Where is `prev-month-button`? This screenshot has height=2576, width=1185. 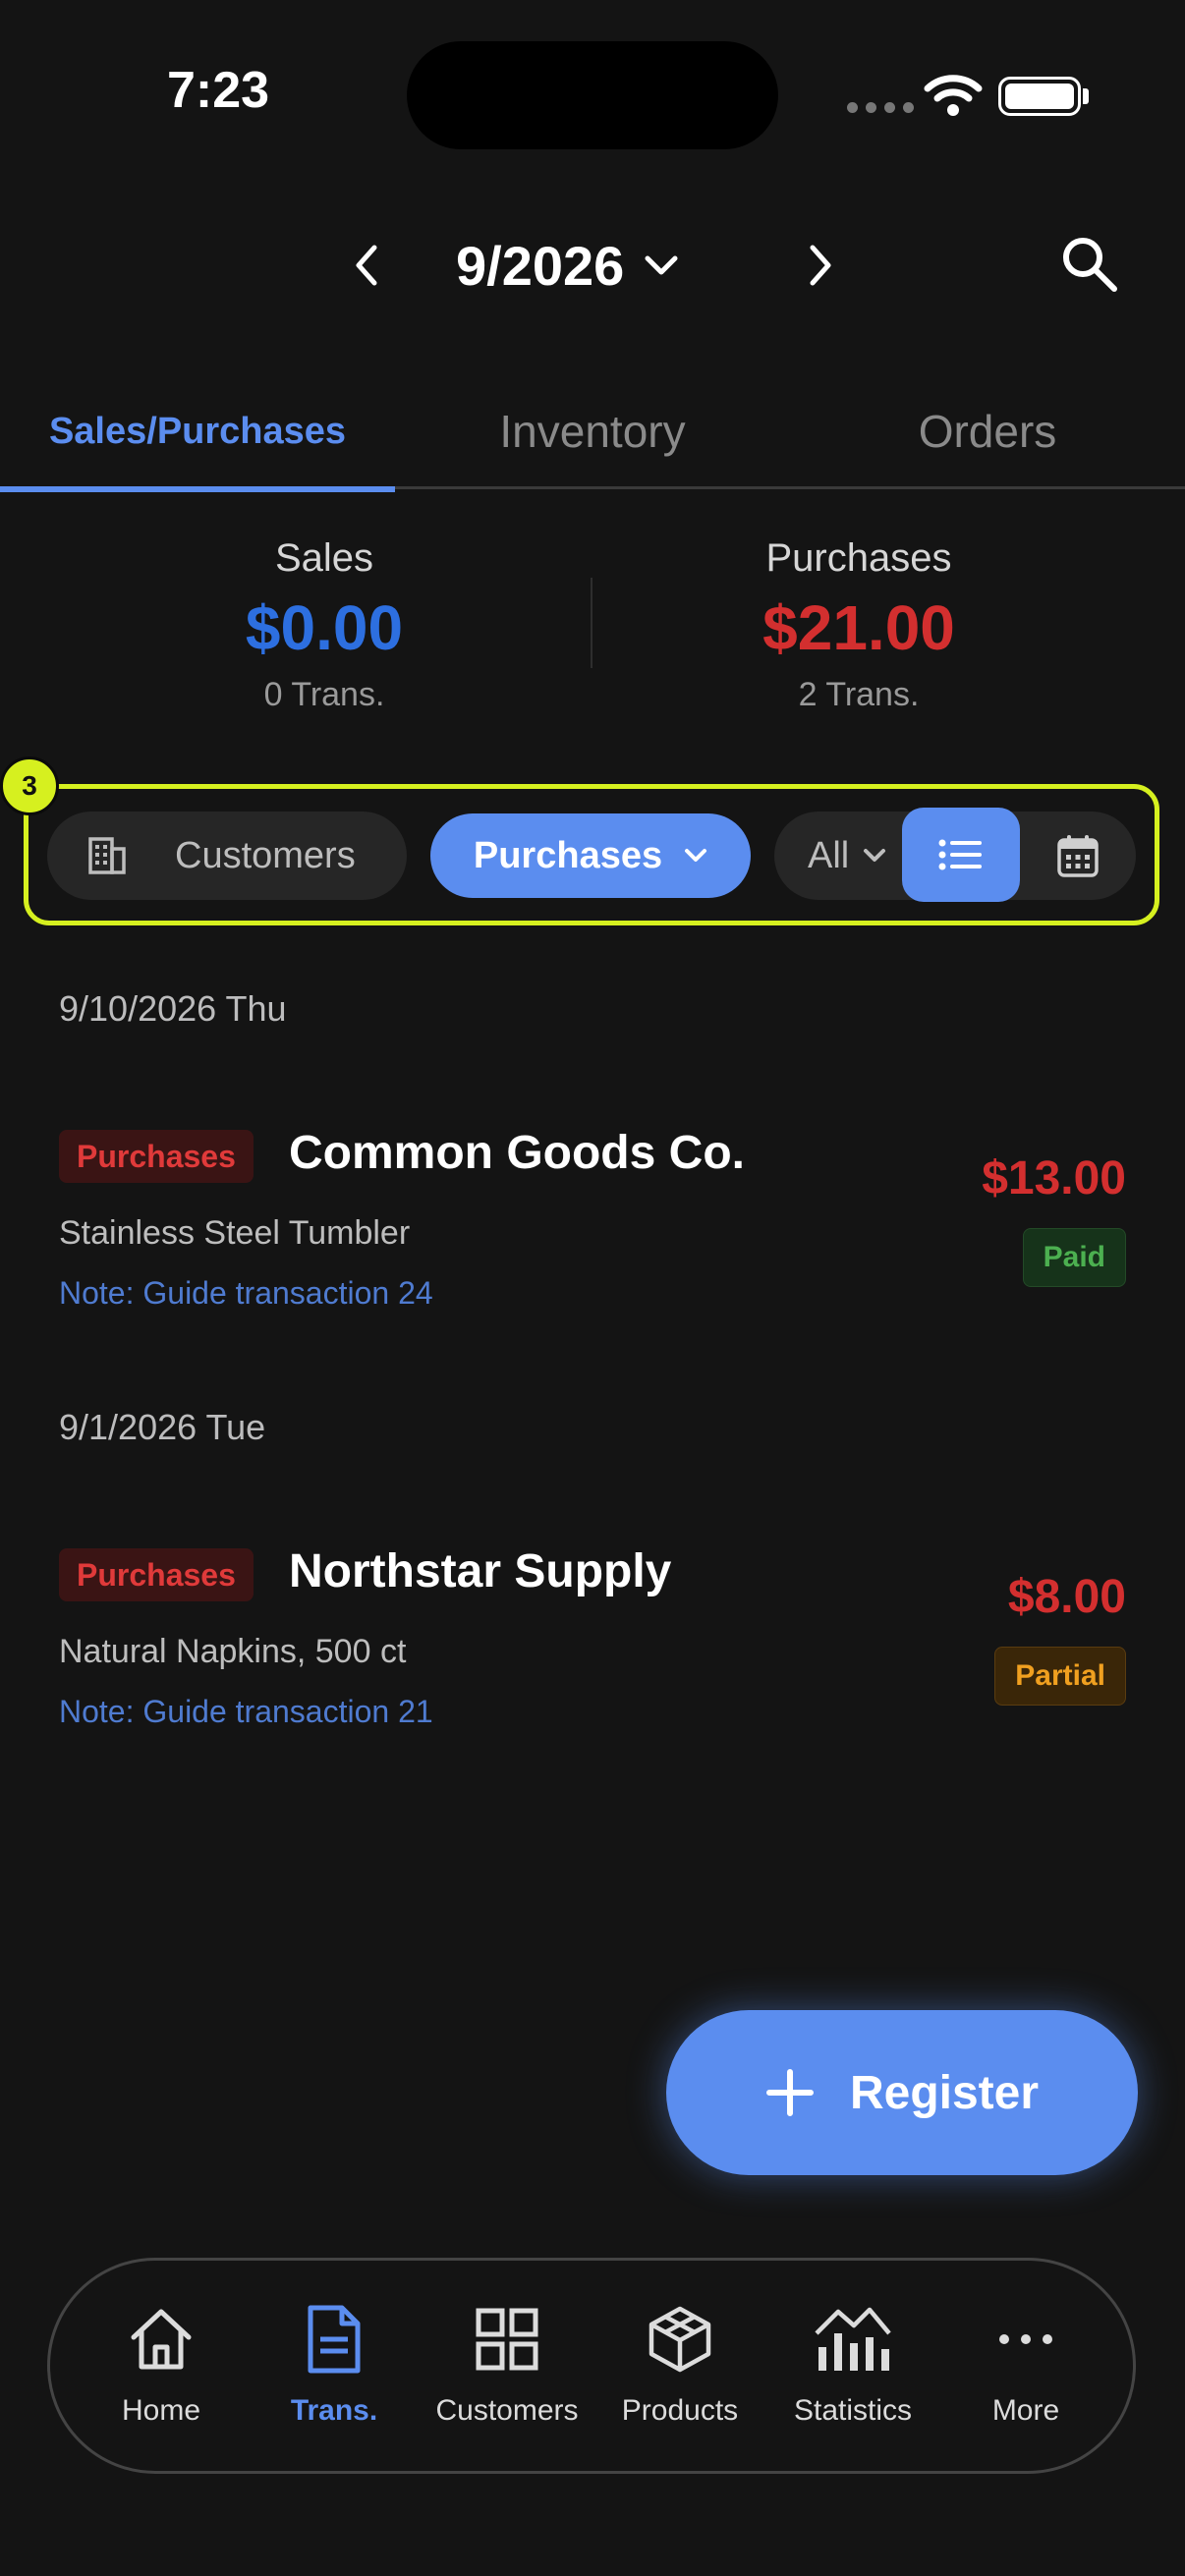 prev-month-button is located at coordinates (366, 265).